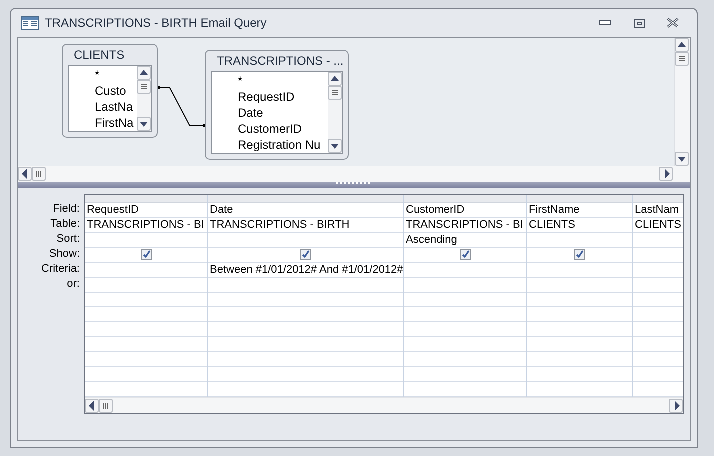 This screenshot has width=714, height=456. Describe the element at coordinates (465, 210) in the screenshot. I see `grid-cell: CustomerID` at that location.